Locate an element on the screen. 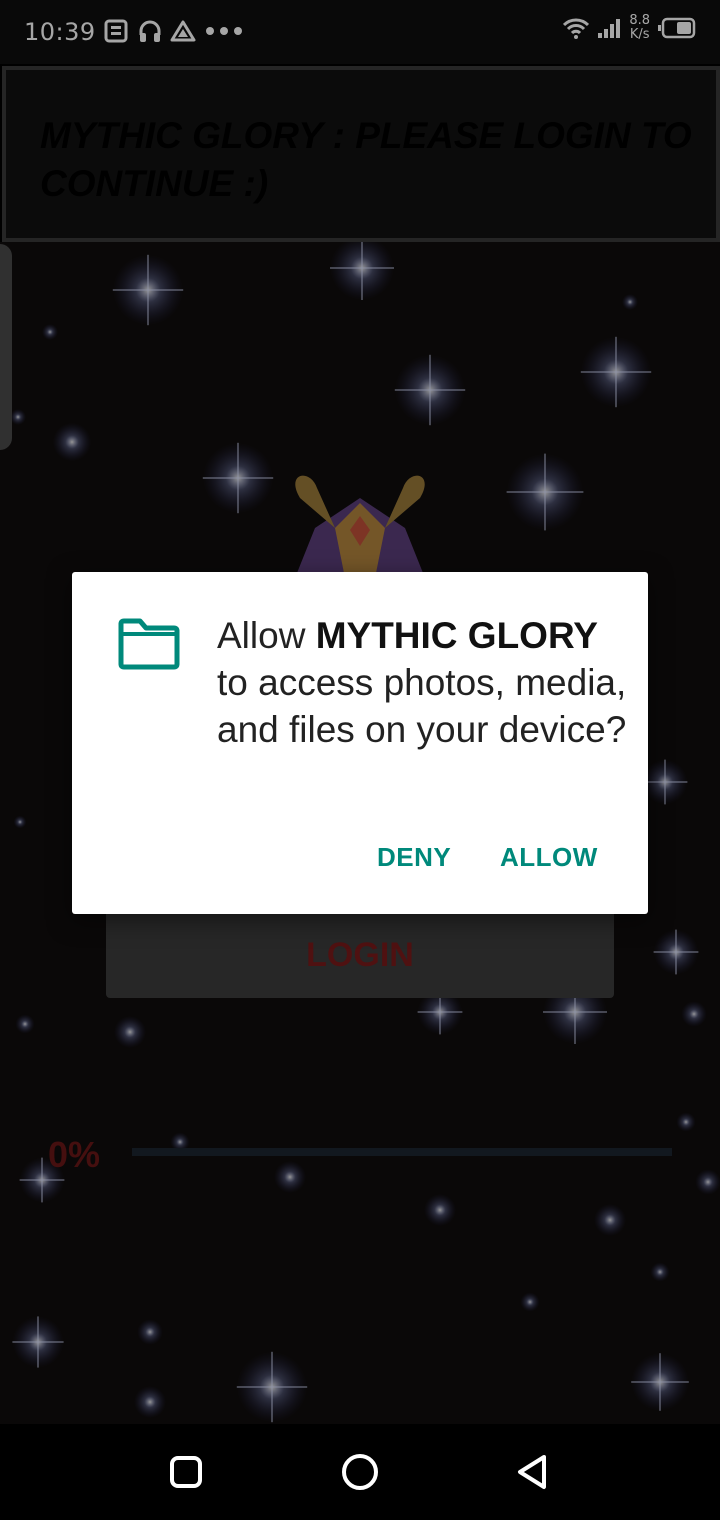 The image size is (720, 1520). recents-icon is located at coordinates (186, 1472).